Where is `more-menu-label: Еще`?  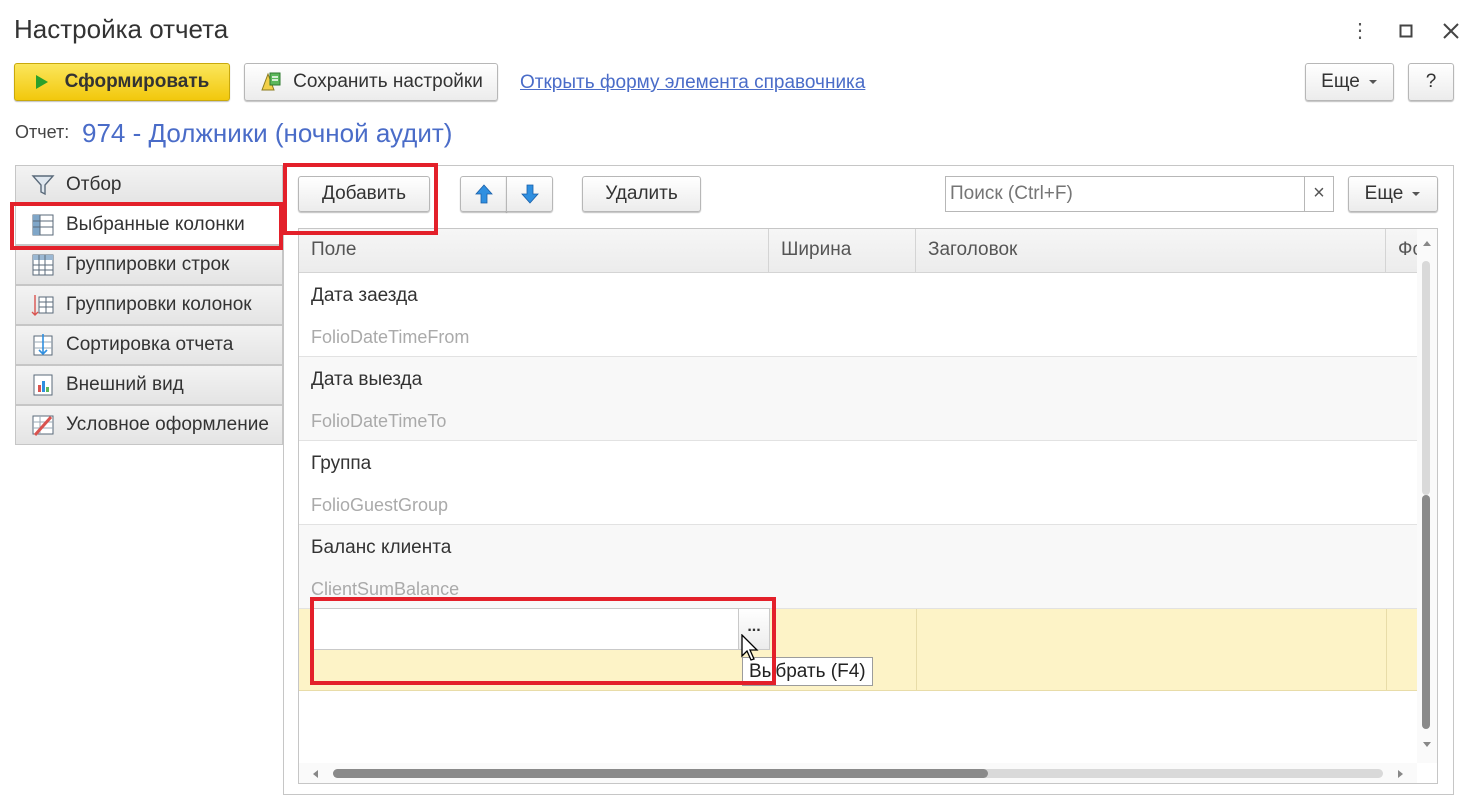
more-menu-label: Еще is located at coordinates (1340, 81).